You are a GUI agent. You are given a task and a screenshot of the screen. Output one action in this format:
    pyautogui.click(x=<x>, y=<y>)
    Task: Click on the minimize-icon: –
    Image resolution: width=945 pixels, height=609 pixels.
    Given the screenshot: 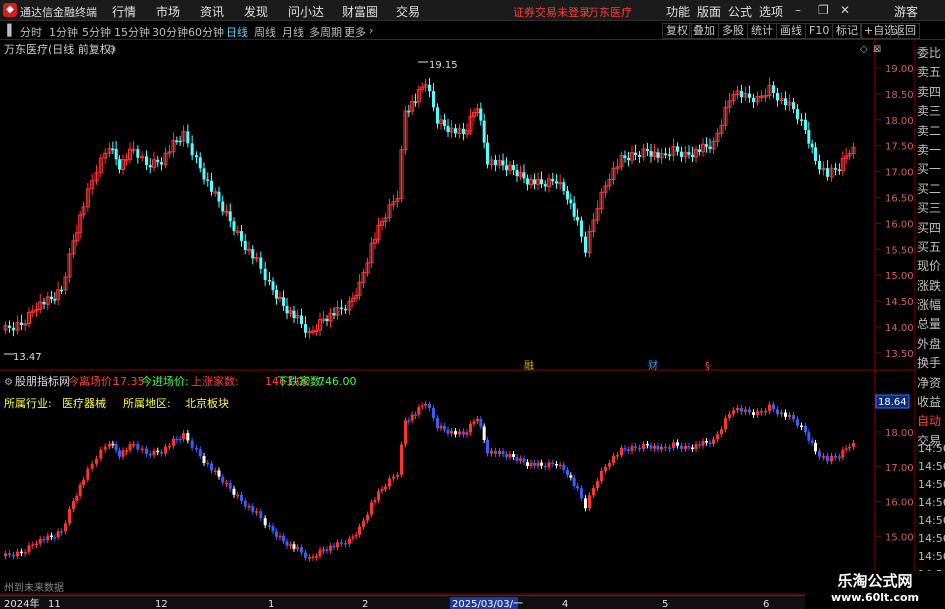 What is the action you would take?
    pyautogui.click(x=798, y=10)
    